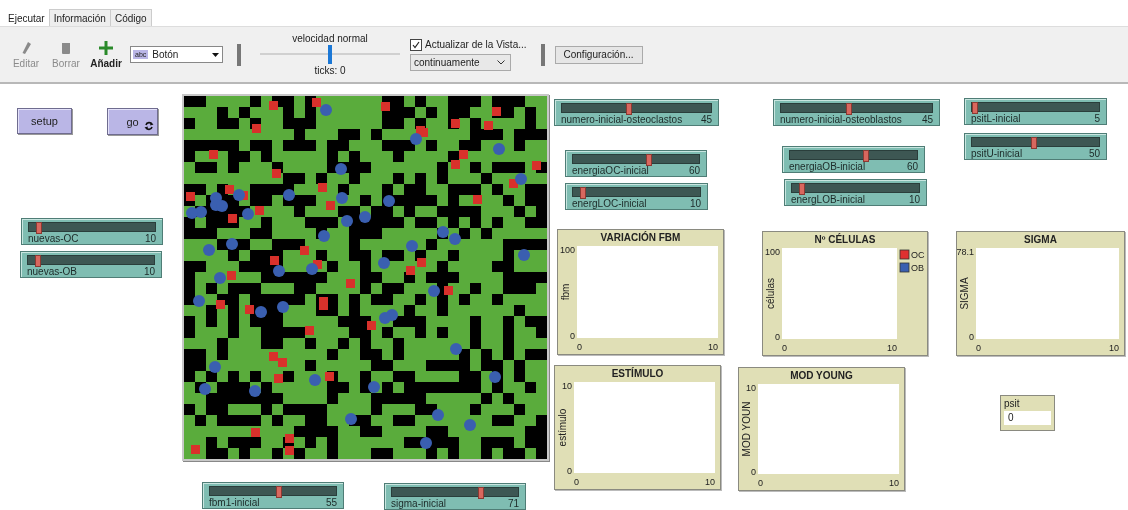 Image resolution: width=1128 pixels, height=510 pixels. I want to click on slider-value: 5, so click(1097, 118).